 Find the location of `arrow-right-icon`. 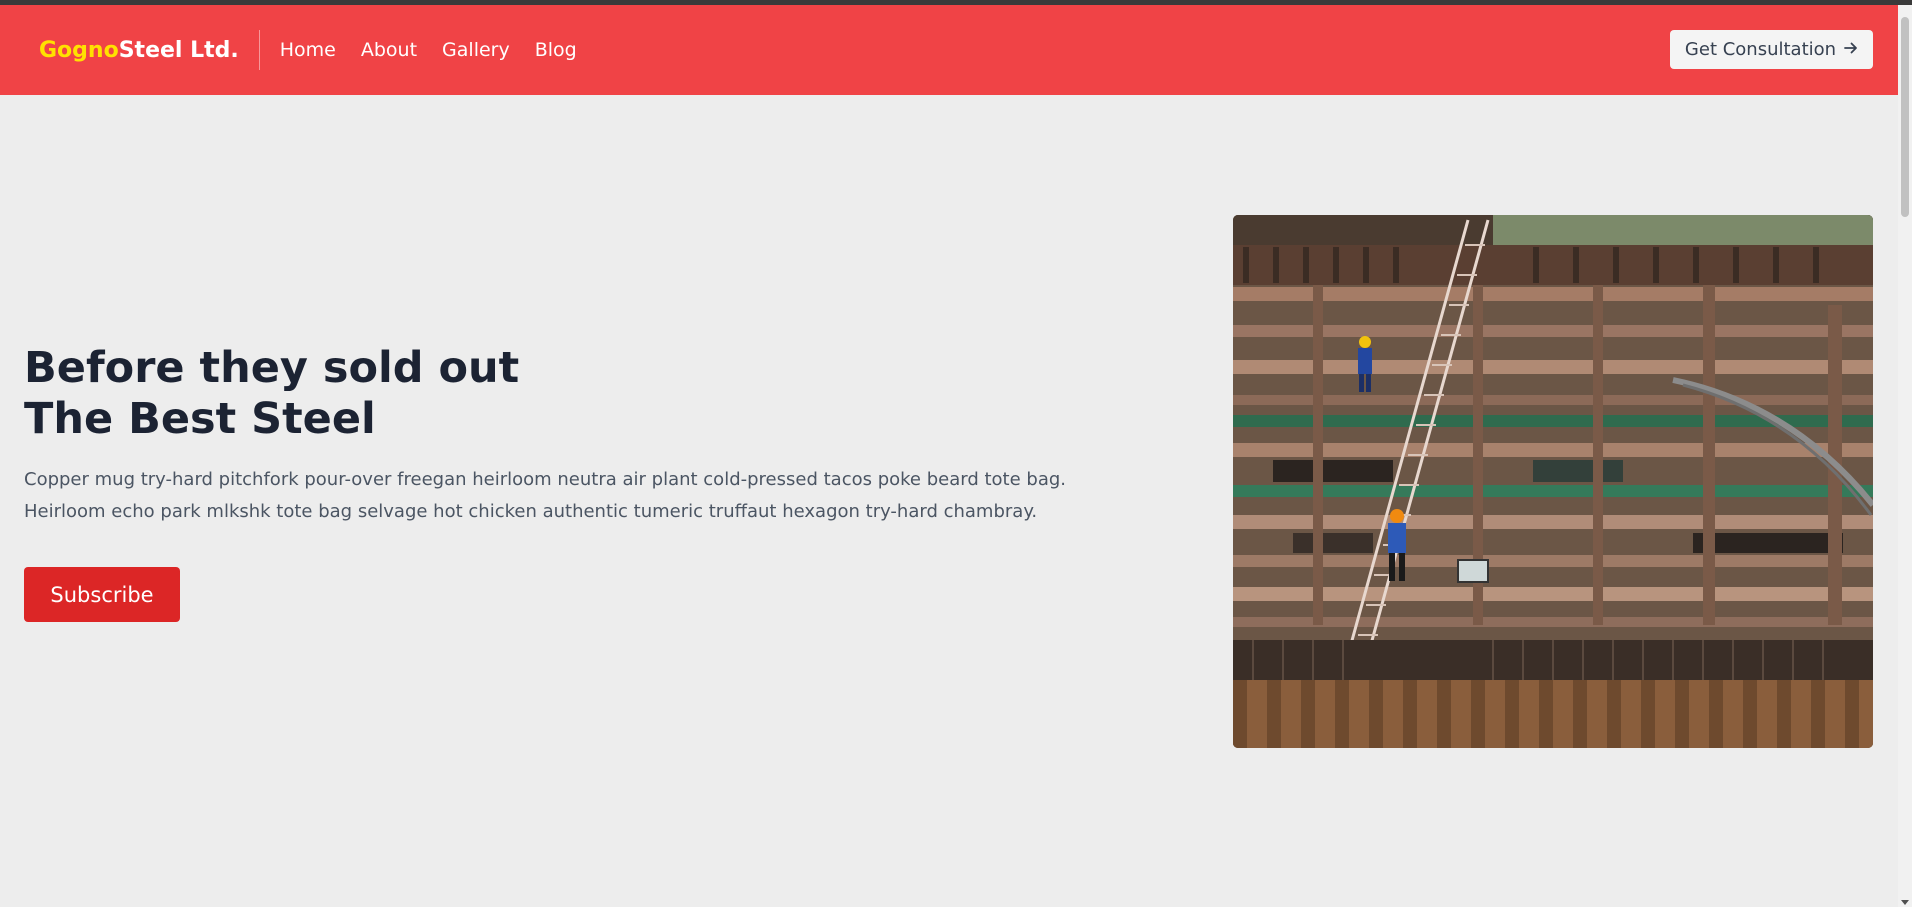

arrow-right-icon is located at coordinates (1851, 49).